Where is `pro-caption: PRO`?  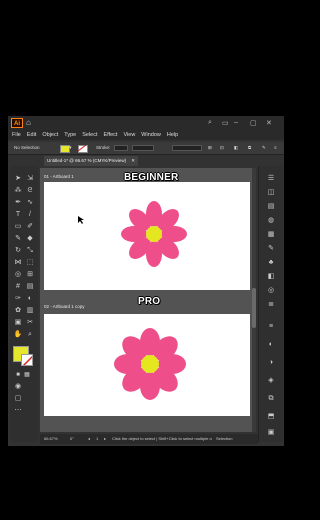
pro-caption: PRO is located at coordinates (149, 301).